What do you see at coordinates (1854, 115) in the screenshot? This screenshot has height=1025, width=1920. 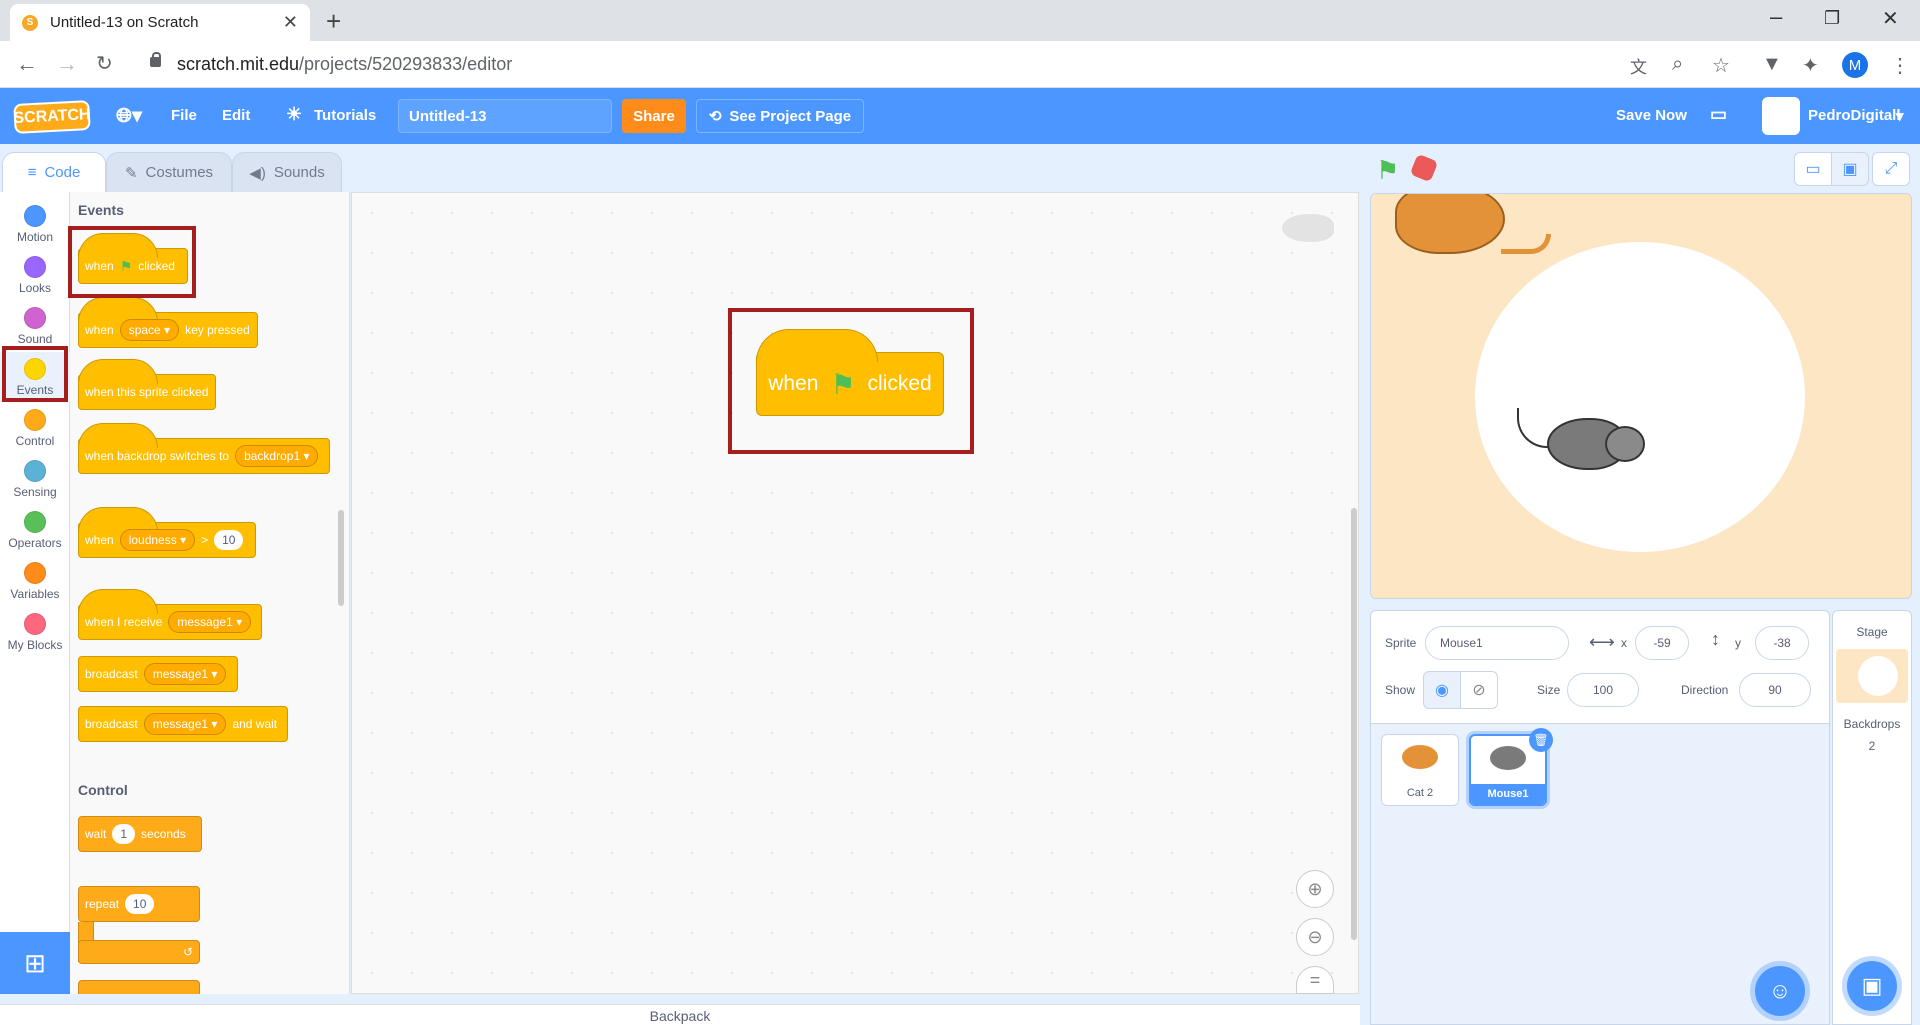 I see `username: PedroDigitall` at bounding box center [1854, 115].